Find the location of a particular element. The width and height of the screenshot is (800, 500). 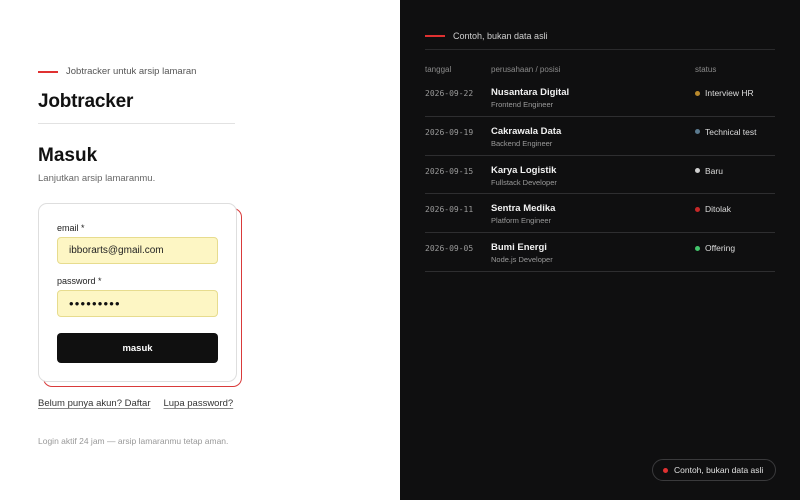

email-label: email * is located at coordinates (71, 228).